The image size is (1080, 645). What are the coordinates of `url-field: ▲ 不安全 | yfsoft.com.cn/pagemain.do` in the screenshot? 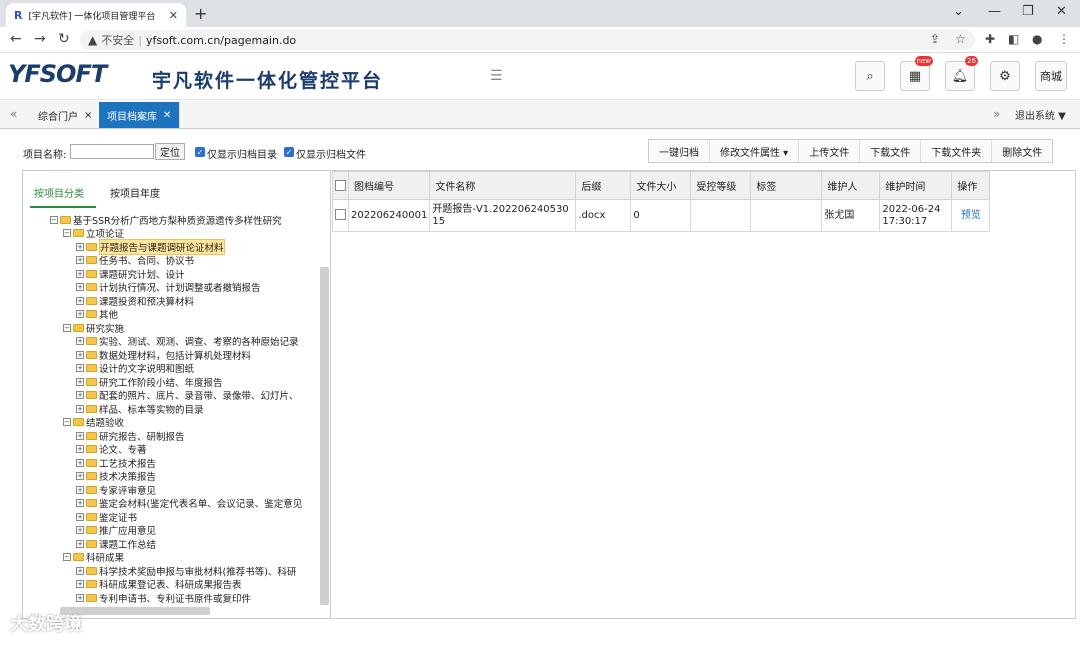 It's located at (527, 40).